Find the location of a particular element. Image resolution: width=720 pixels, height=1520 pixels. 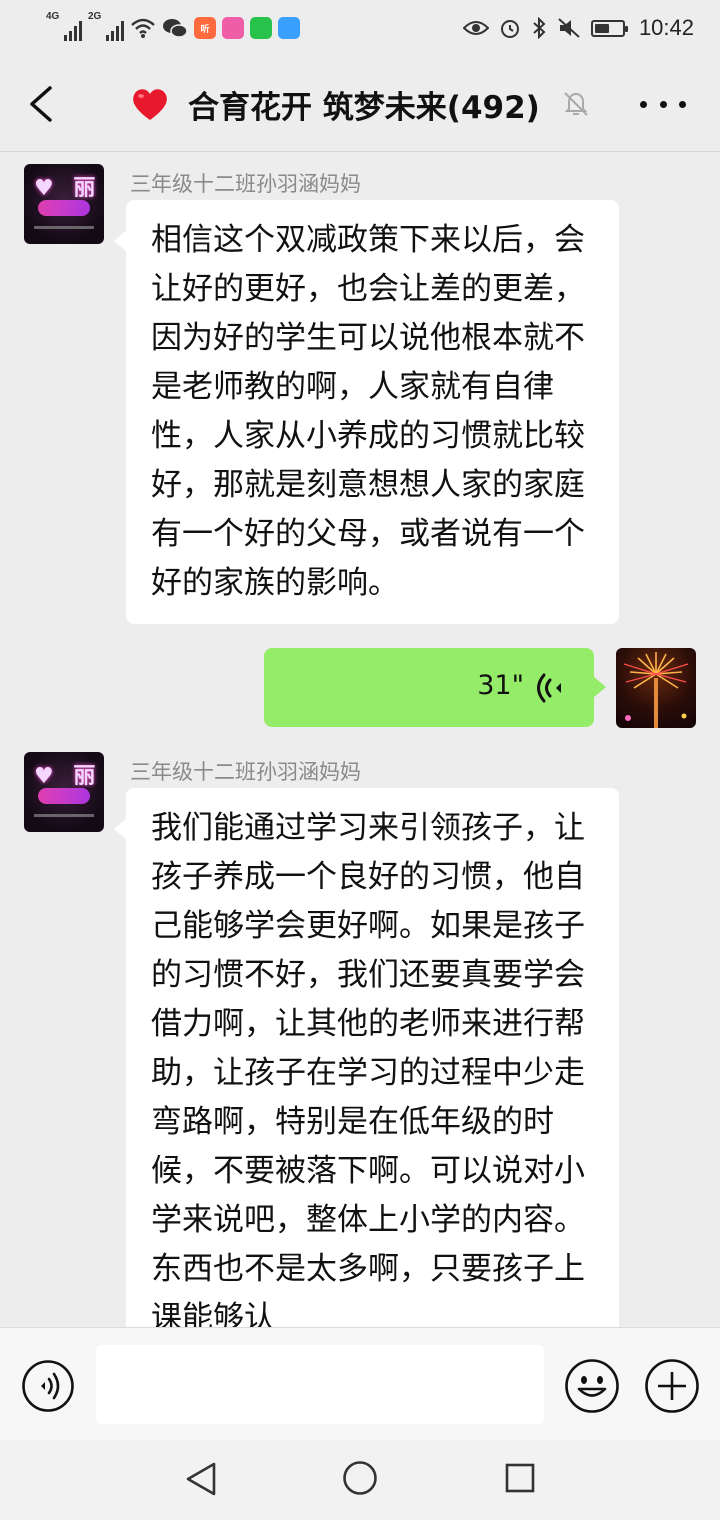

more-functions-button is located at coordinates (672, 1386).